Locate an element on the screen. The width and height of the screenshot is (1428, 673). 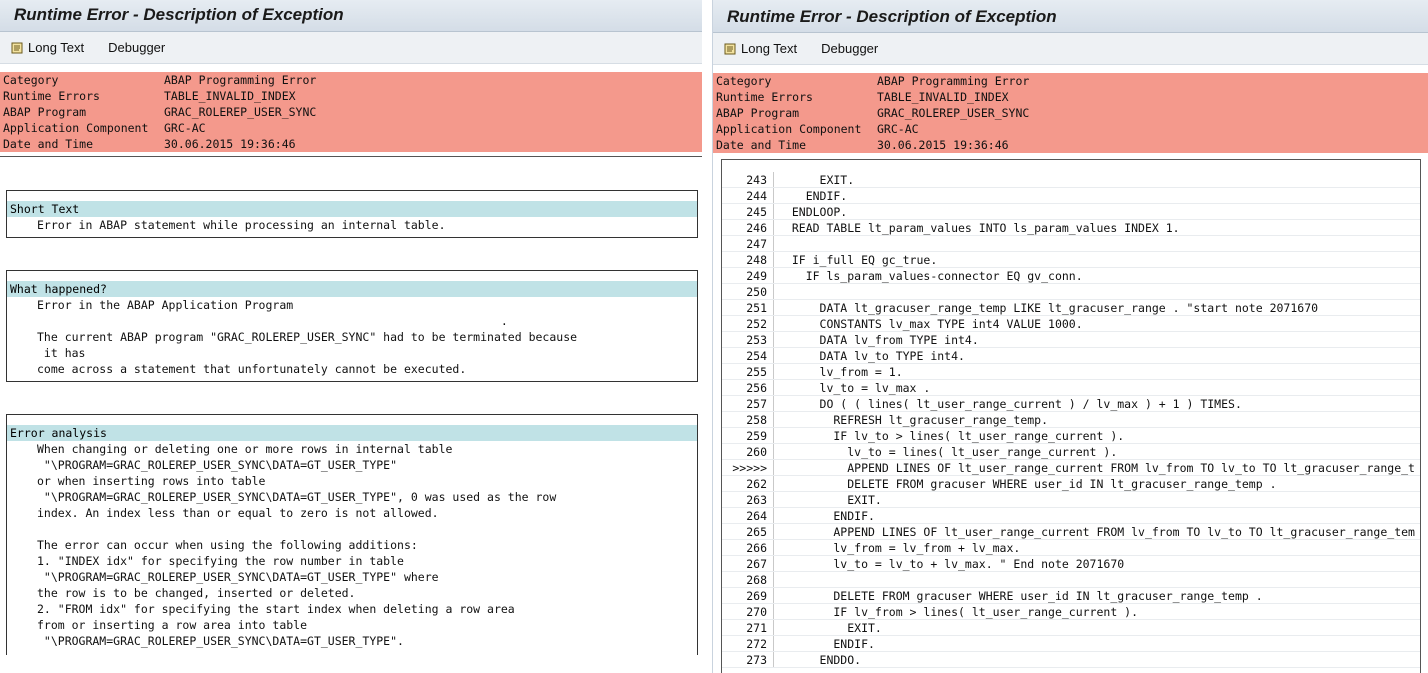
header-key: ABAP Program is located at coordinates (45, 112).